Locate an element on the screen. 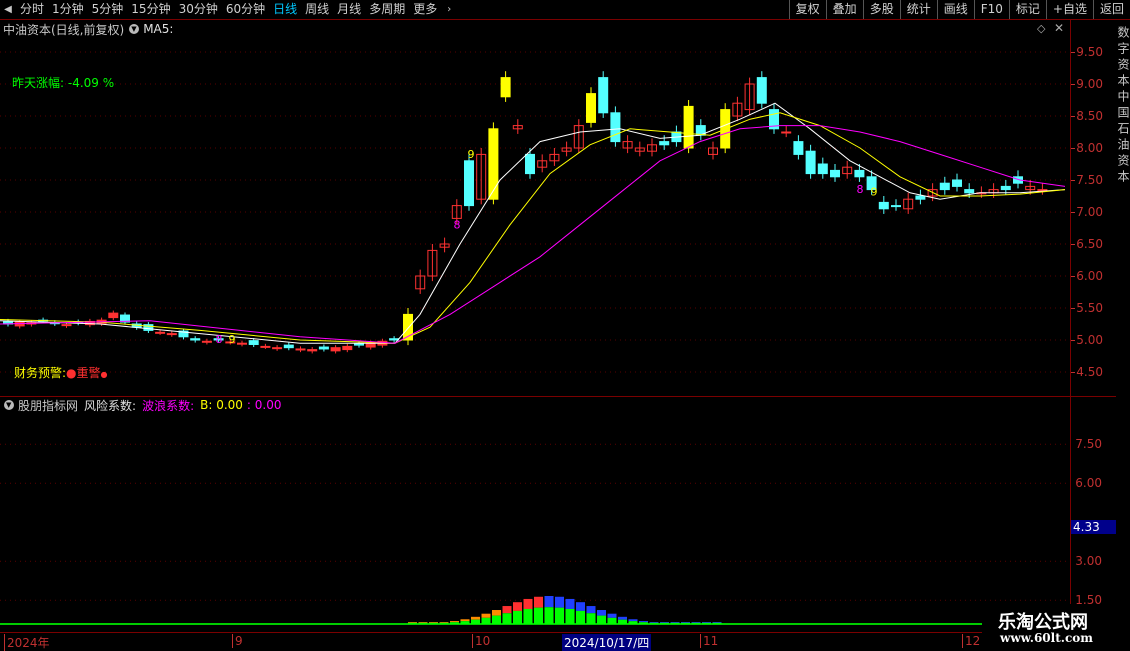 This screenshot has height=651, width=1130. diamond-icon: ◇ is located at coordinates (1041, 28).